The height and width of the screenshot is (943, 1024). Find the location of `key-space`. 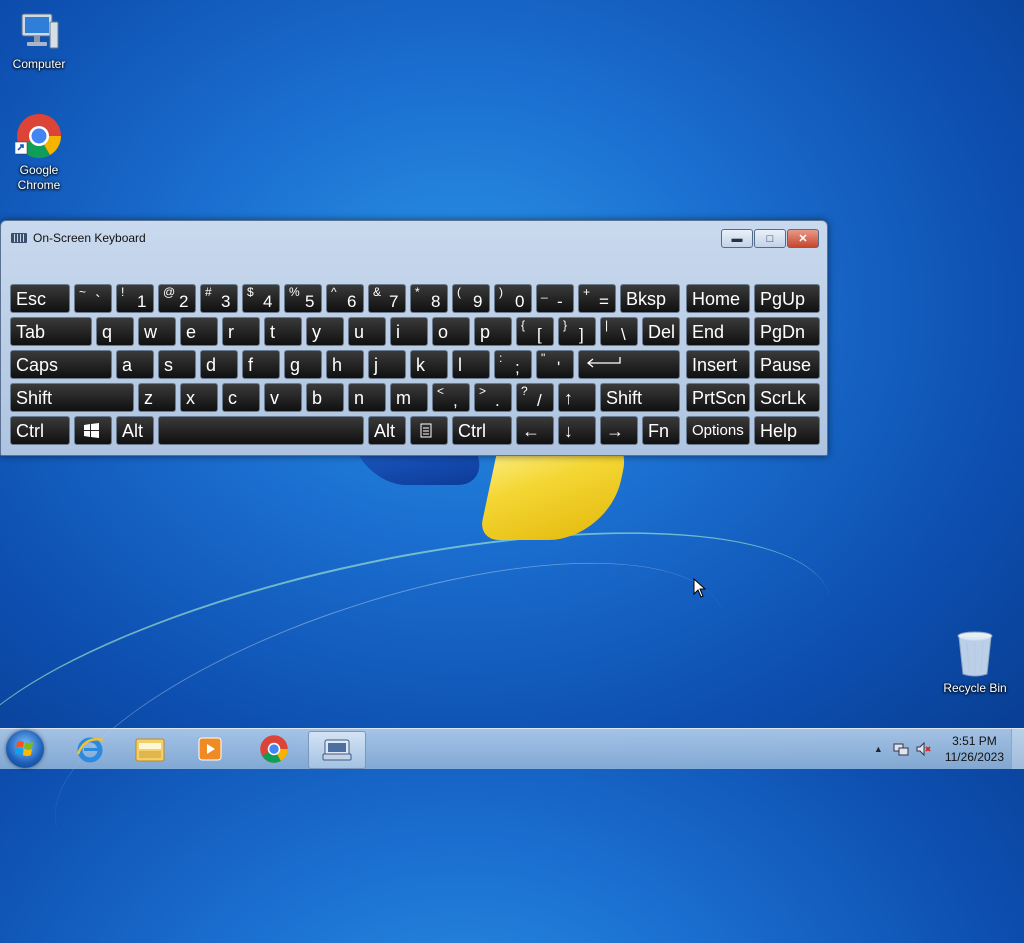

key-space is located at coordinates (261, 430).